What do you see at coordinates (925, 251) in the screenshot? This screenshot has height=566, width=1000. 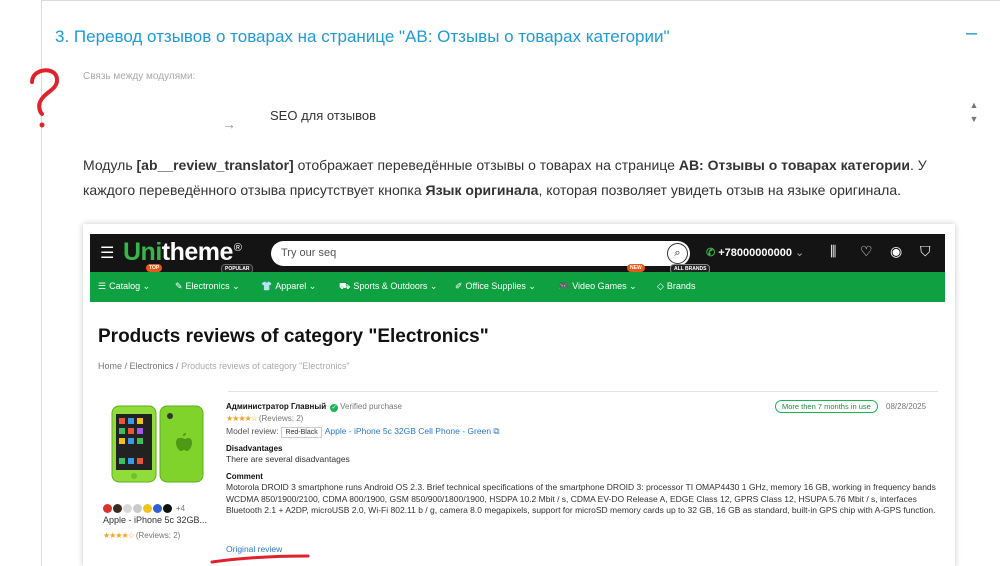 I see `cart-icon: ⛉` at bounding box center [925, 251].